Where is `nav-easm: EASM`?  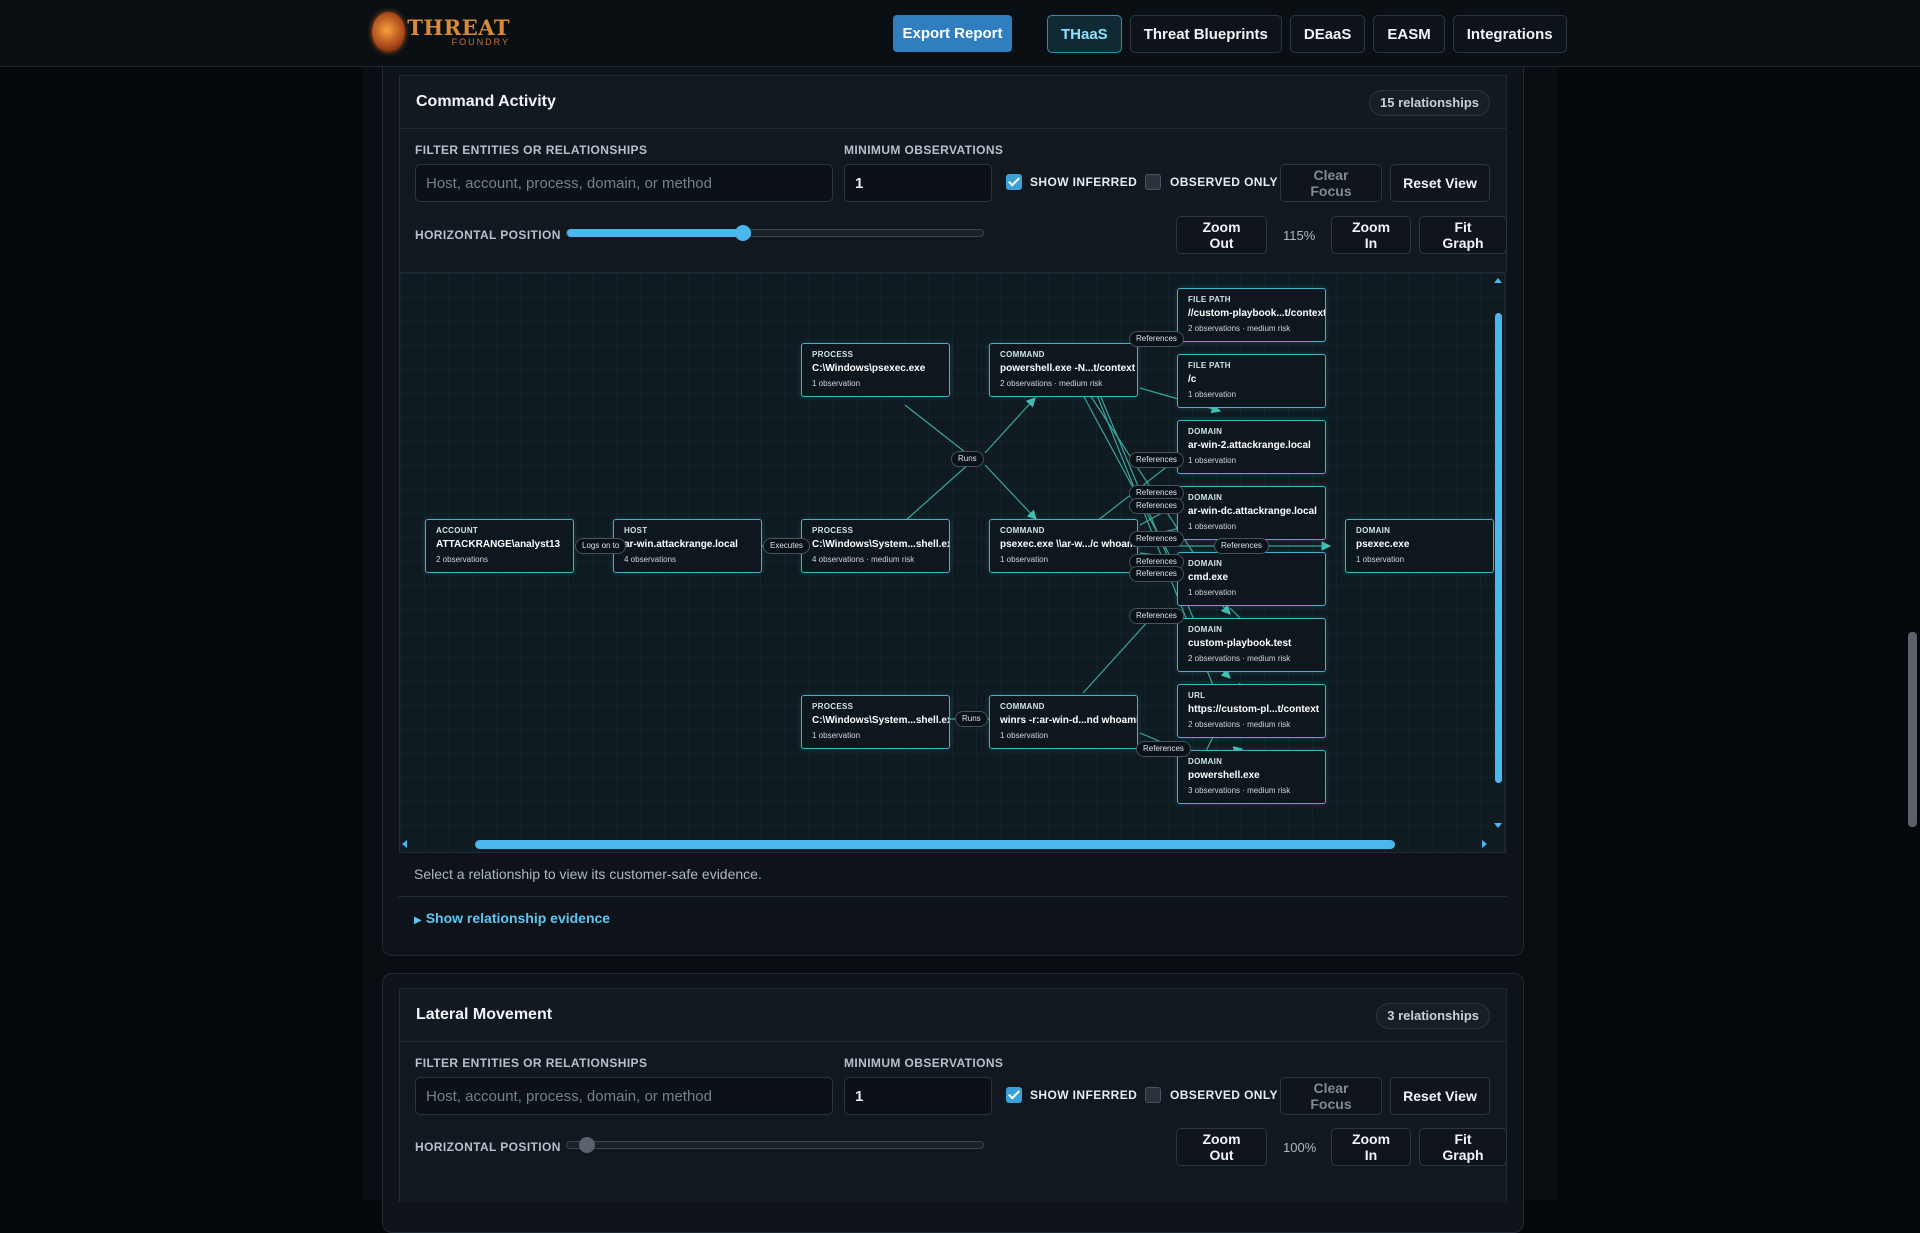
nav-easm: EASM is located at coordinates (1409, 34).